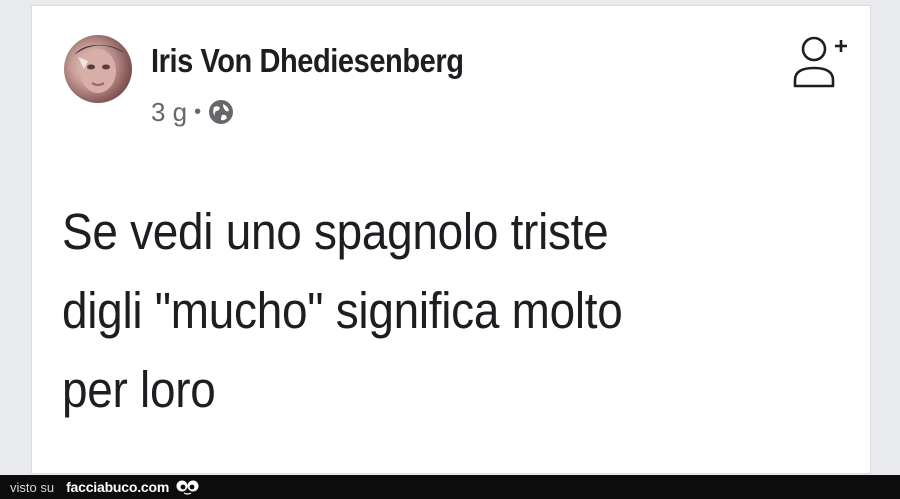 The height and width of the screenshot is (499, 900). I want to click on avatar, so click(98, 69).